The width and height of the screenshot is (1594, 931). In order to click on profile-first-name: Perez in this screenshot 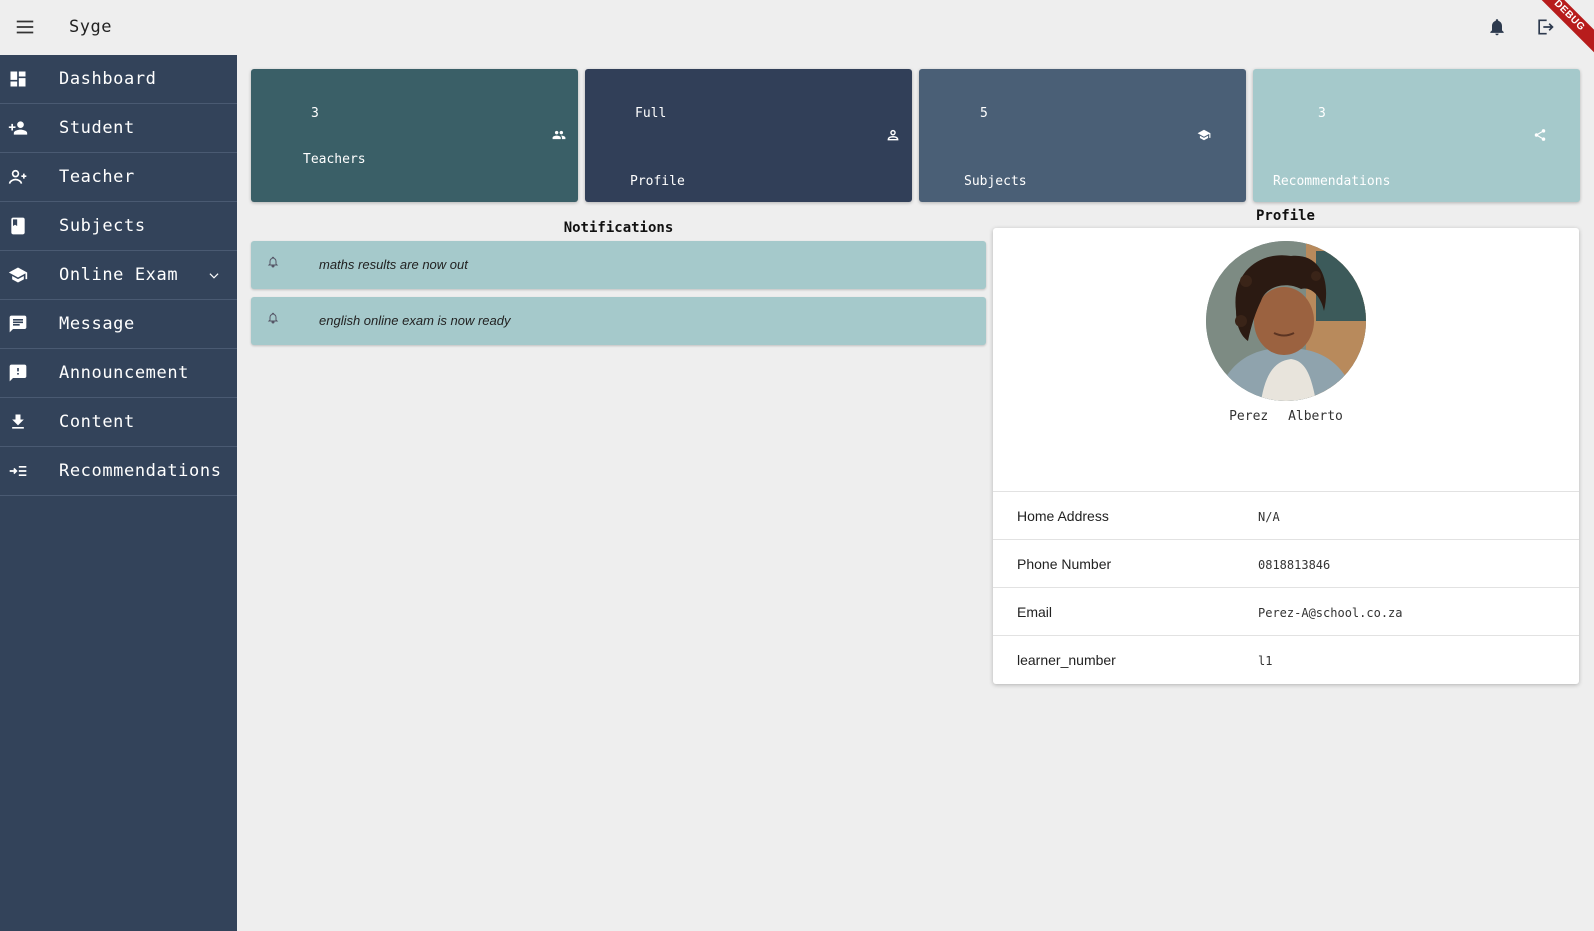, I will do `click(1249, 416)`.